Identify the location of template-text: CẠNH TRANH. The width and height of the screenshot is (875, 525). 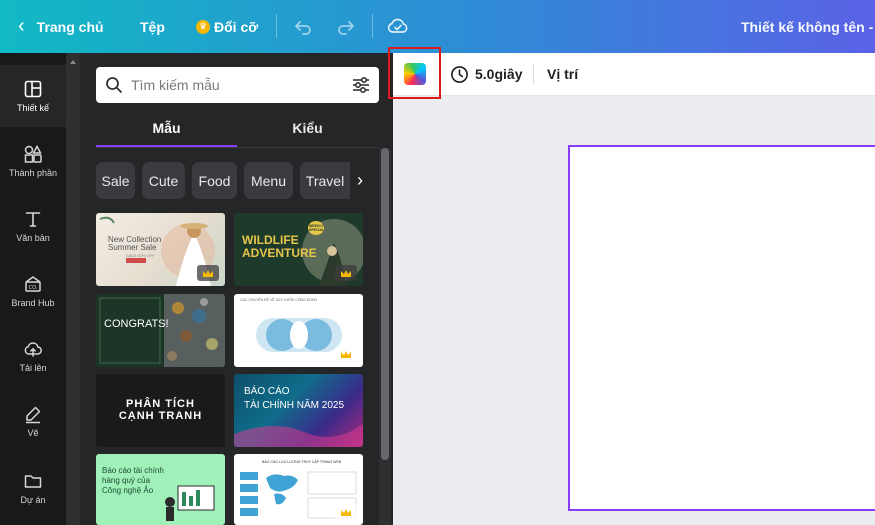
(160, 416).